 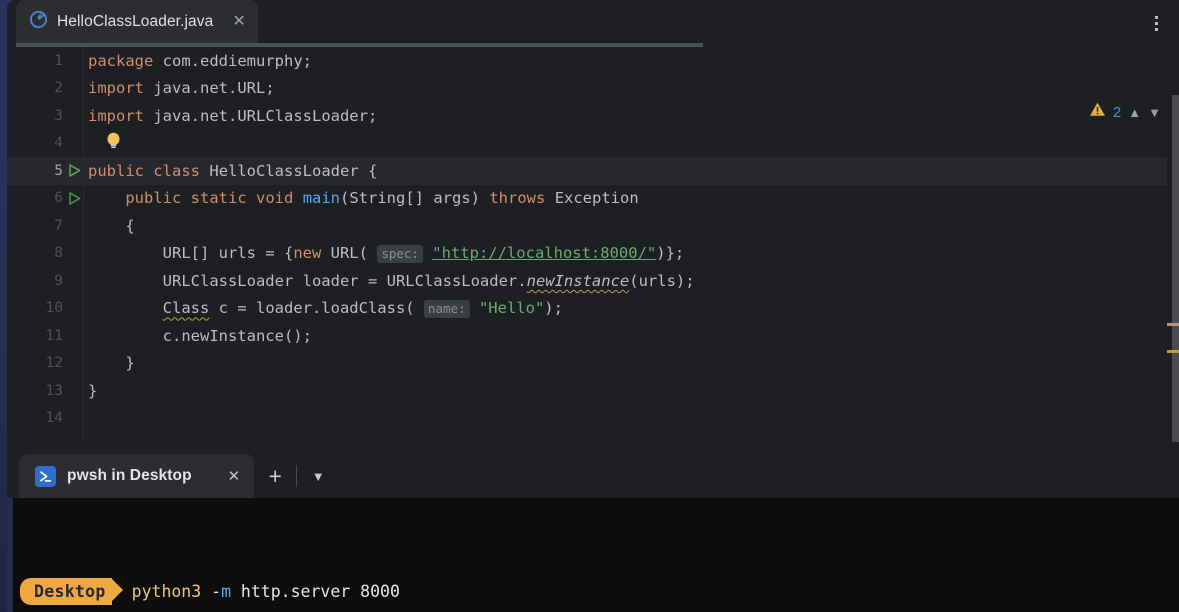 What do you see at coordinates (166, 591) in the screenshot?
I see `terminal-command-name: python3` at bounding box center [166, 591].